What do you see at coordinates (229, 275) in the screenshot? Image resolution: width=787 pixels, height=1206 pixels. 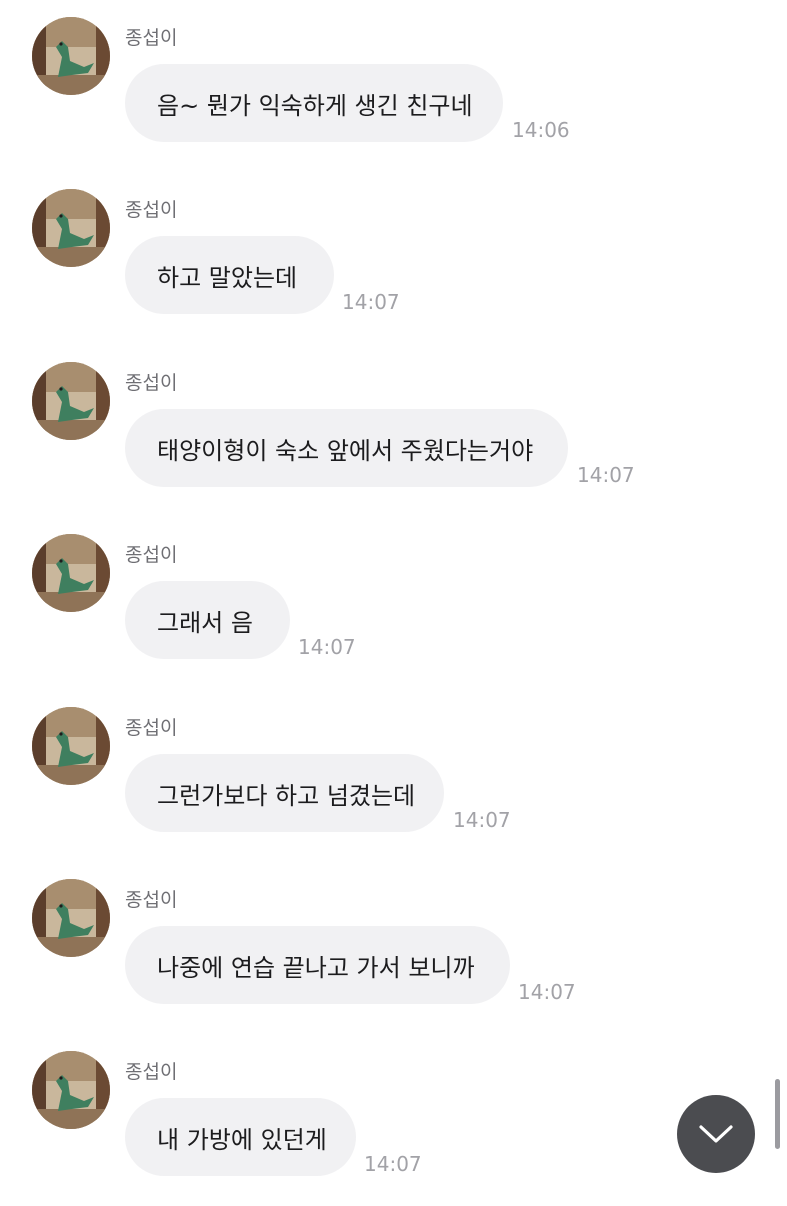 I see `message-bubble: 하고 말았는데` at bounding box center [229, 275].